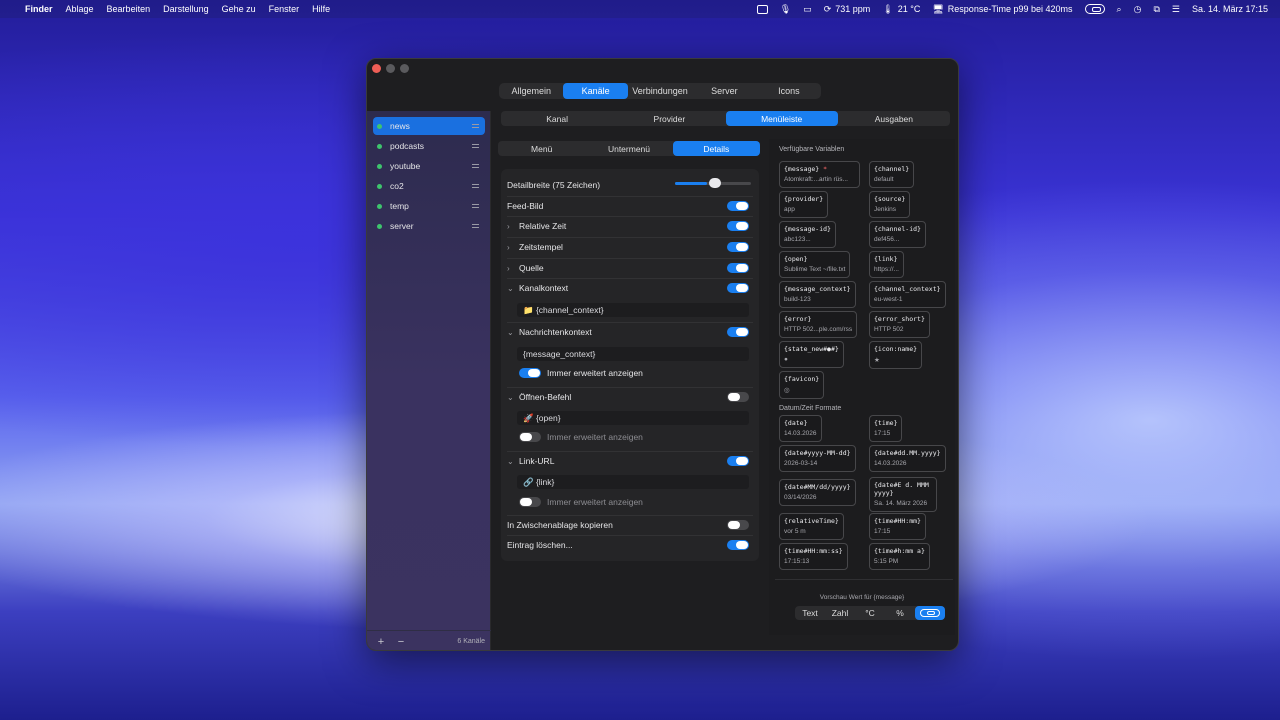 This screenshot has height=720, width=1280. Describe the element at coordinates (890, 204) in the screenshot. I see `variable-chip: {source} Jenkins` at that location.